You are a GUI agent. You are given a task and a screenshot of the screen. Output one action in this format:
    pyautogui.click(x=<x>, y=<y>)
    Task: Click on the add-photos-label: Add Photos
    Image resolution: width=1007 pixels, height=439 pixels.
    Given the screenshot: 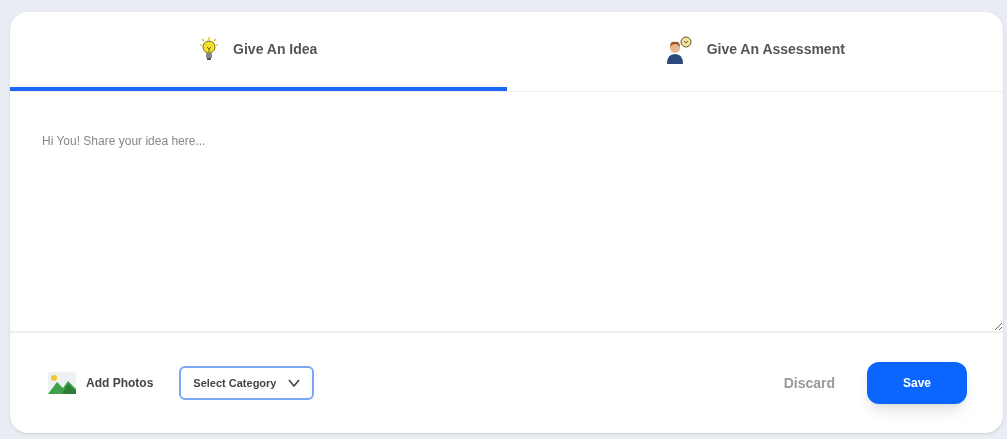 What is the action you would take?
    pyautogui.click(x=120, y=383)
    